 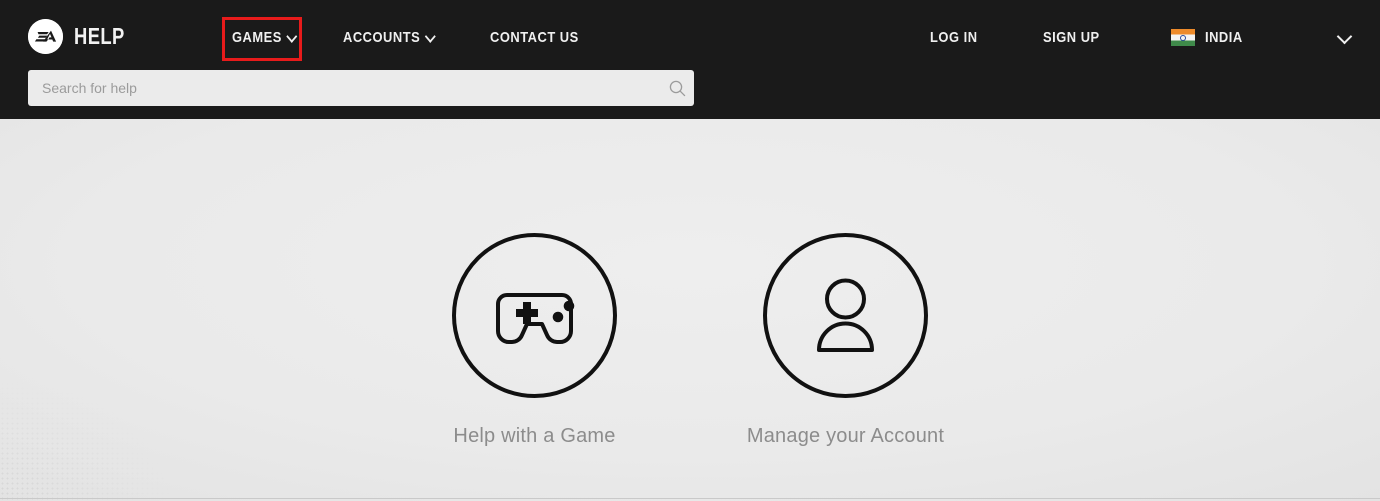 What do you see at coordinates (99, 36) in the screenshot?
I see `brand-title: HELP` at bounding box center [99, 36].